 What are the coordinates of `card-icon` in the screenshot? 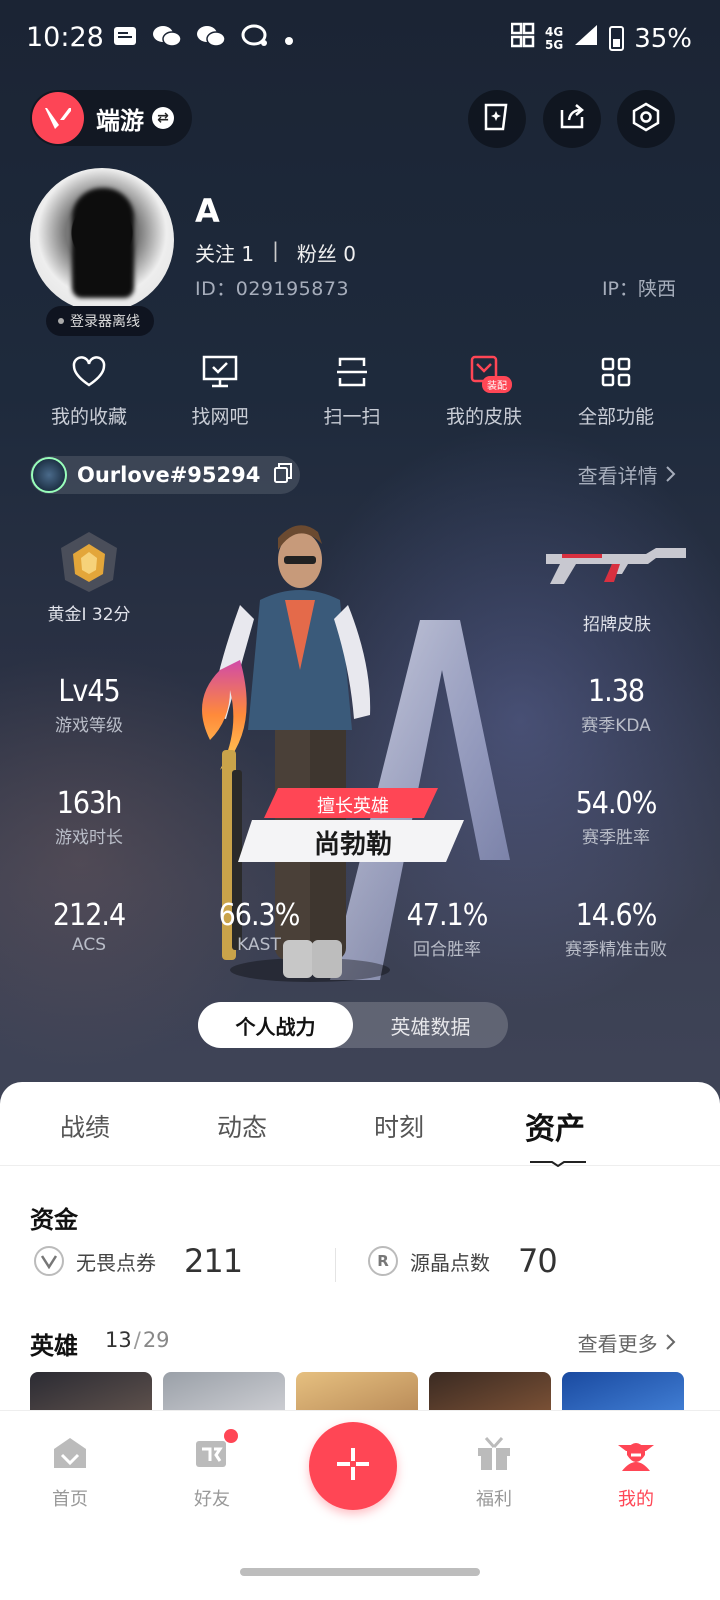 It's located at (497, 119).